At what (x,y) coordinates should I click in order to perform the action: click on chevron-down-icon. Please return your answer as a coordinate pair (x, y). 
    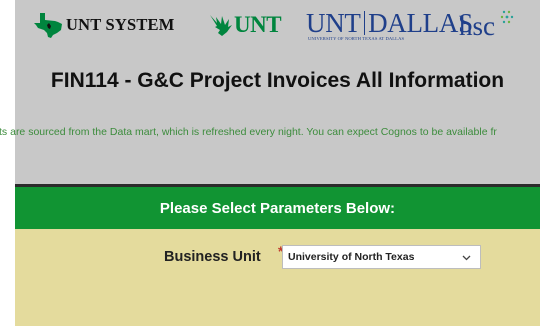
    Looking at the image, I should click on (466, 257).